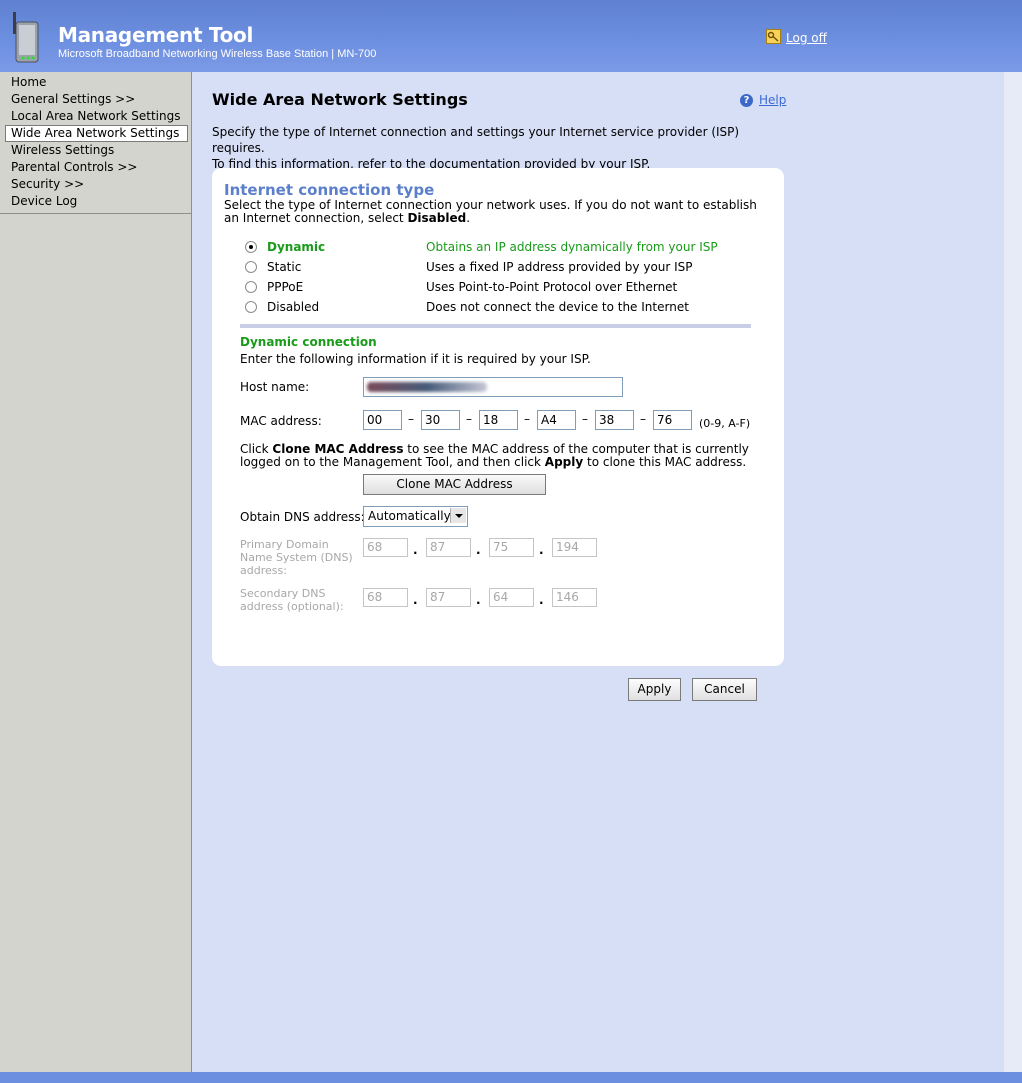 This screenshot has width=1022, height=1083. I want to click on cancel-button: Cancel, so click(724, 689).